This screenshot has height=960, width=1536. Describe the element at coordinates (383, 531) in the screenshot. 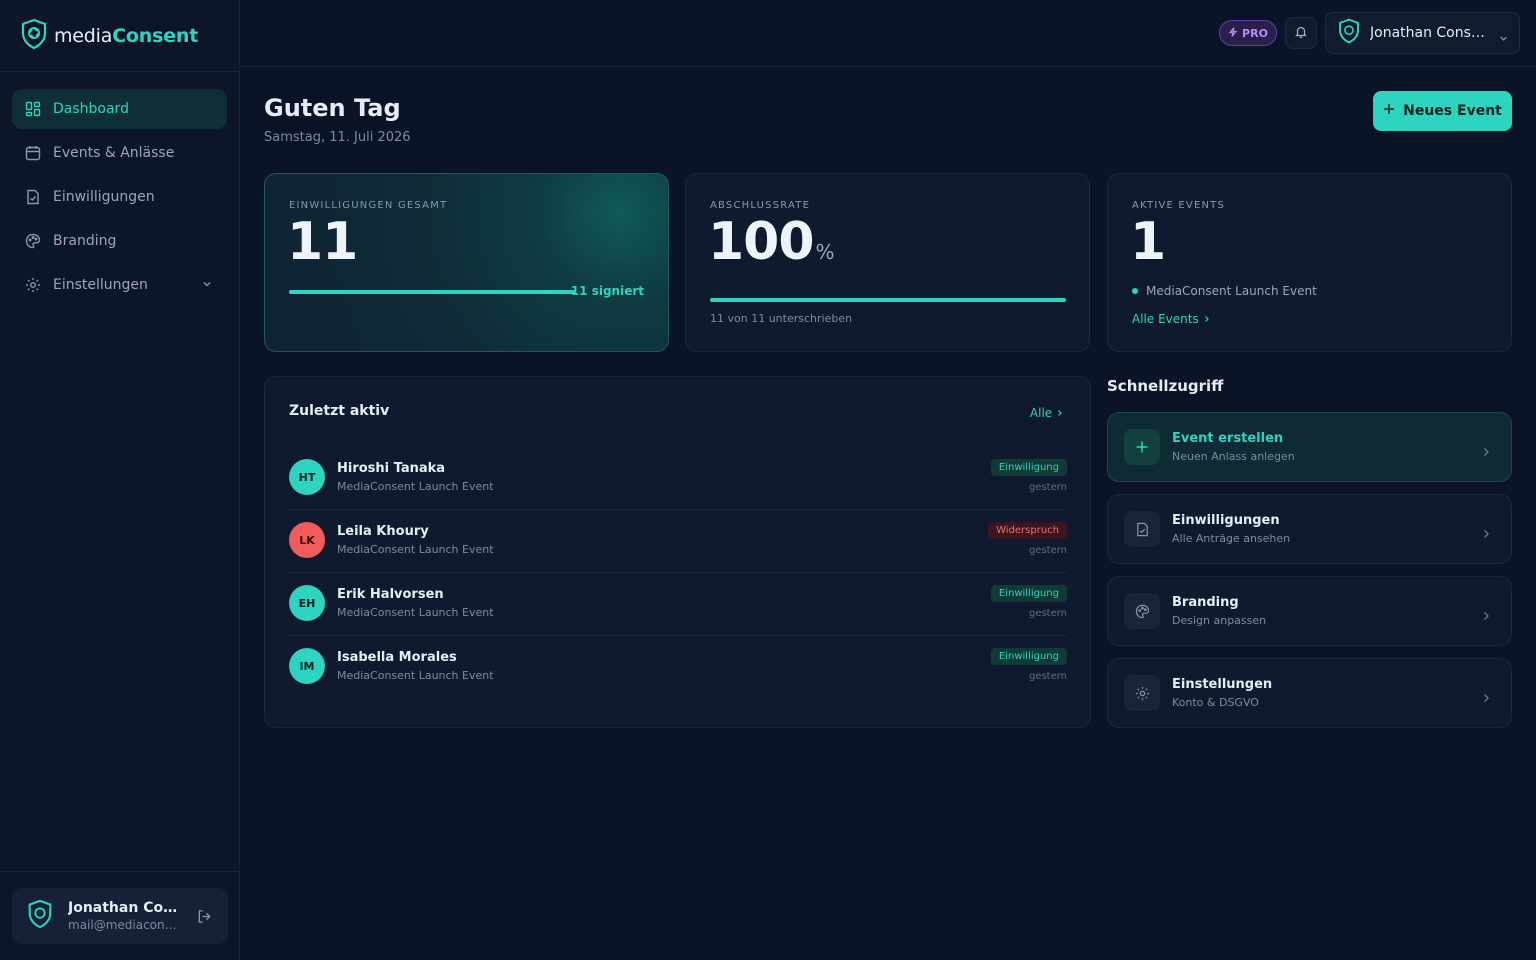

I see `person-name: Leila Khoury` at that location.